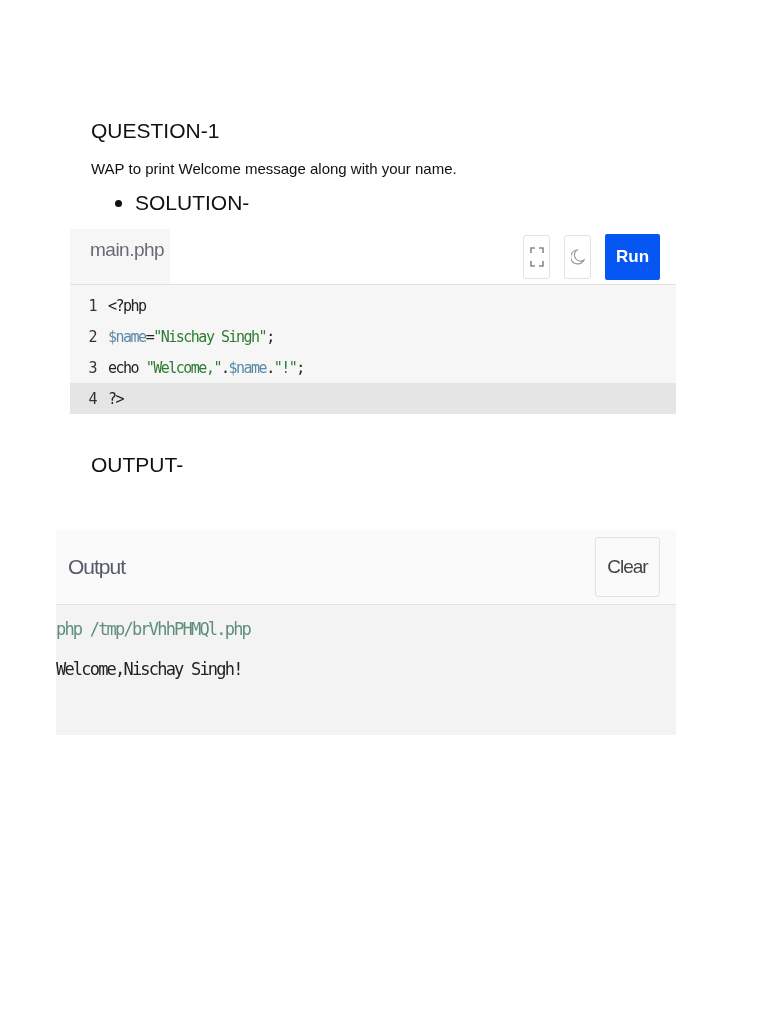 The image size is (768, 1024). What do you see at coordinates (627, 567) in the screenshot?
I see `clear-button: Clear` at bounding box center [627, 567].